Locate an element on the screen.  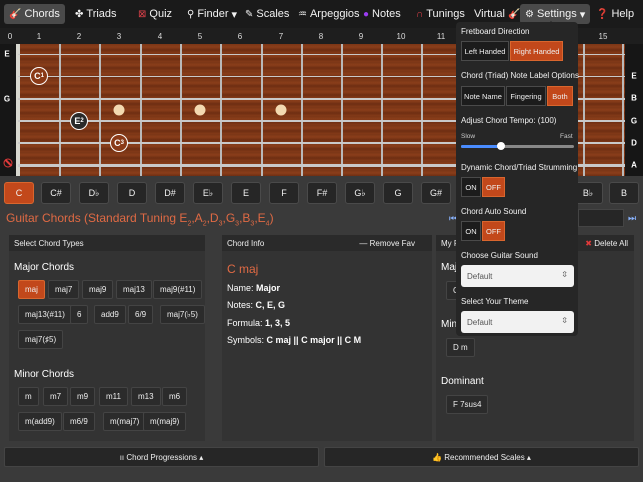
auto-sound-label: Chord Auto Sound is located at coordinates (494, 211).